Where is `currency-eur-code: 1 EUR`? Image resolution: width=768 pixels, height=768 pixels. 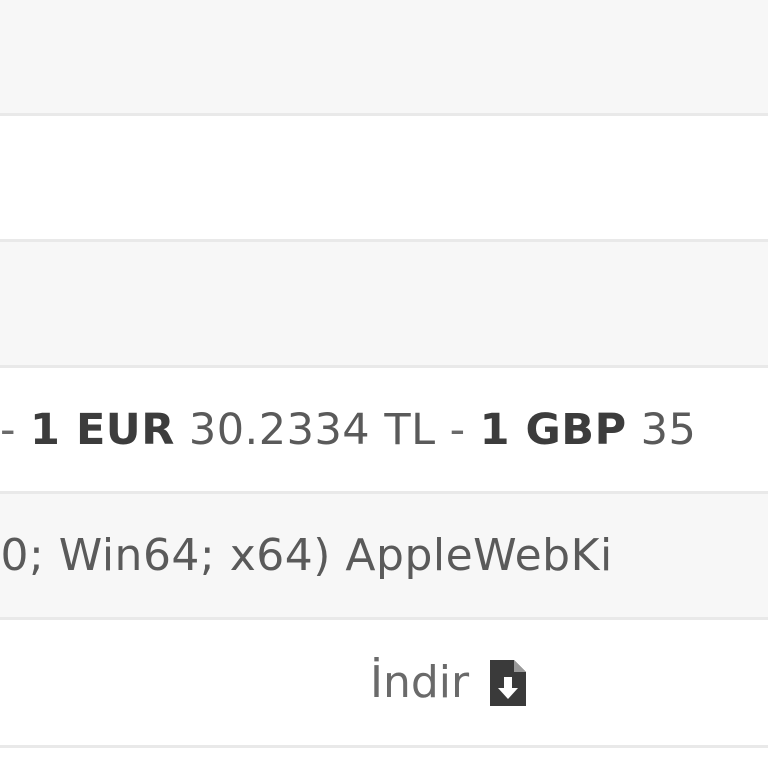
currency-eur-code: 1 EUR is located at coordinates (102, 429).